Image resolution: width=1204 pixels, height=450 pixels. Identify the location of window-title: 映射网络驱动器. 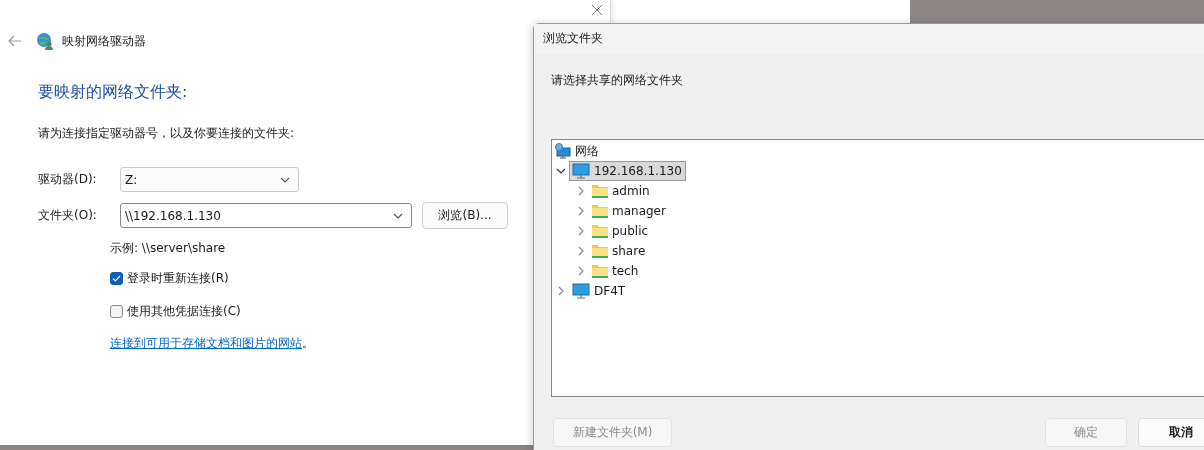
(104, 41).